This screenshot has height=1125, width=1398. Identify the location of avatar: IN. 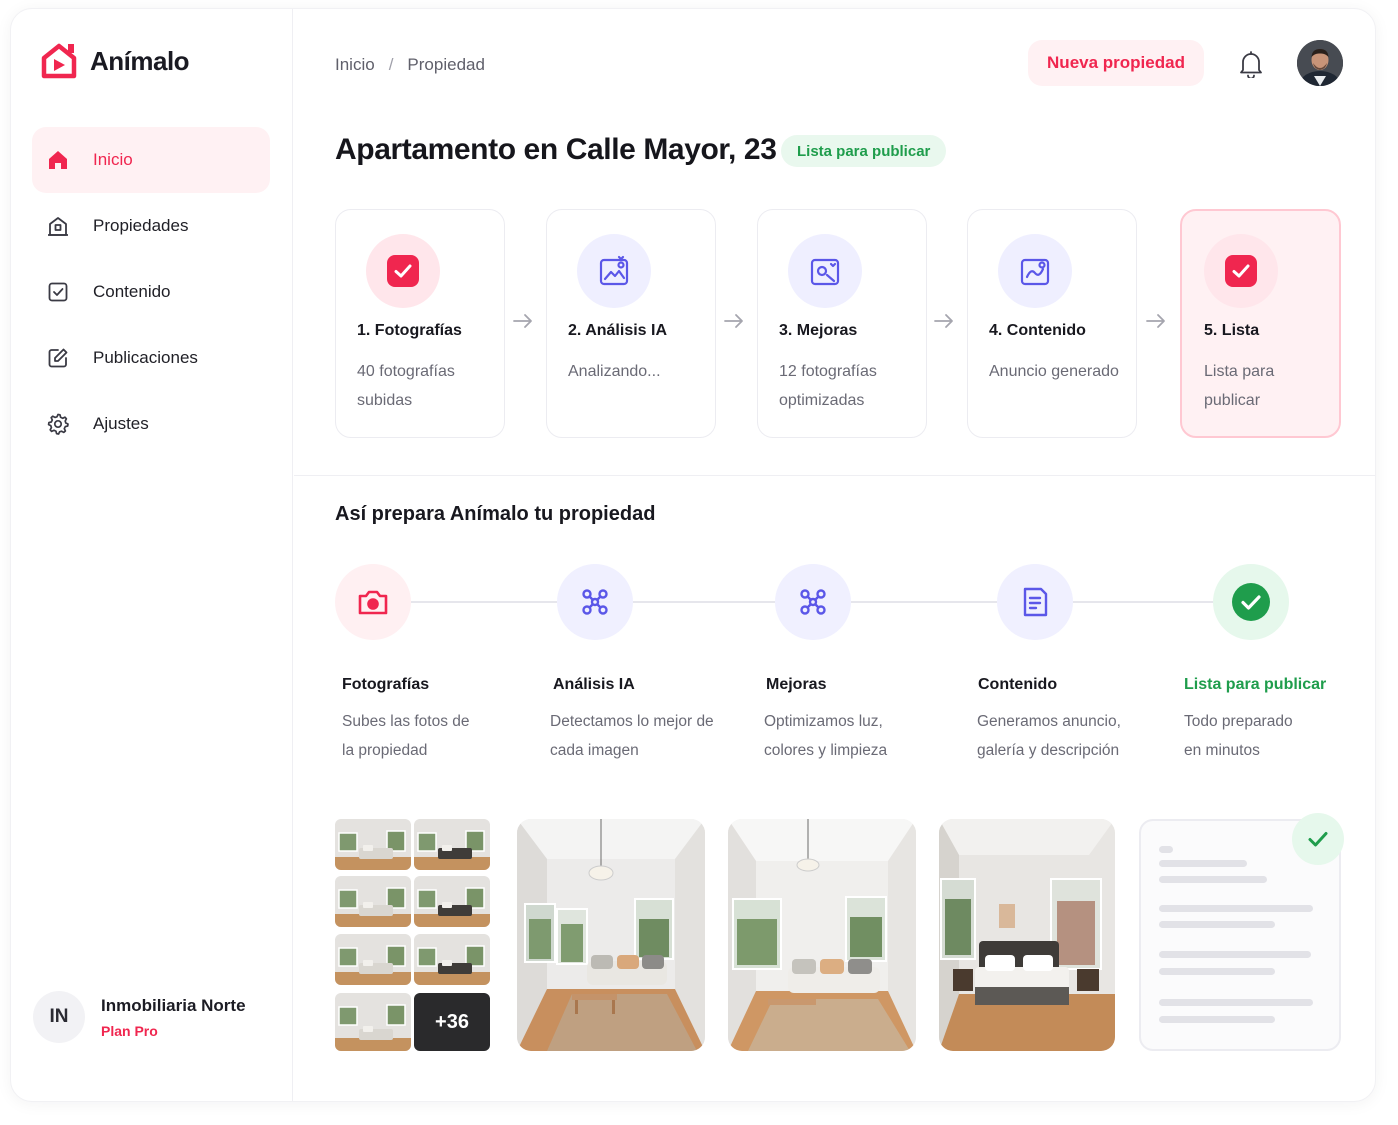
(59, 1017).